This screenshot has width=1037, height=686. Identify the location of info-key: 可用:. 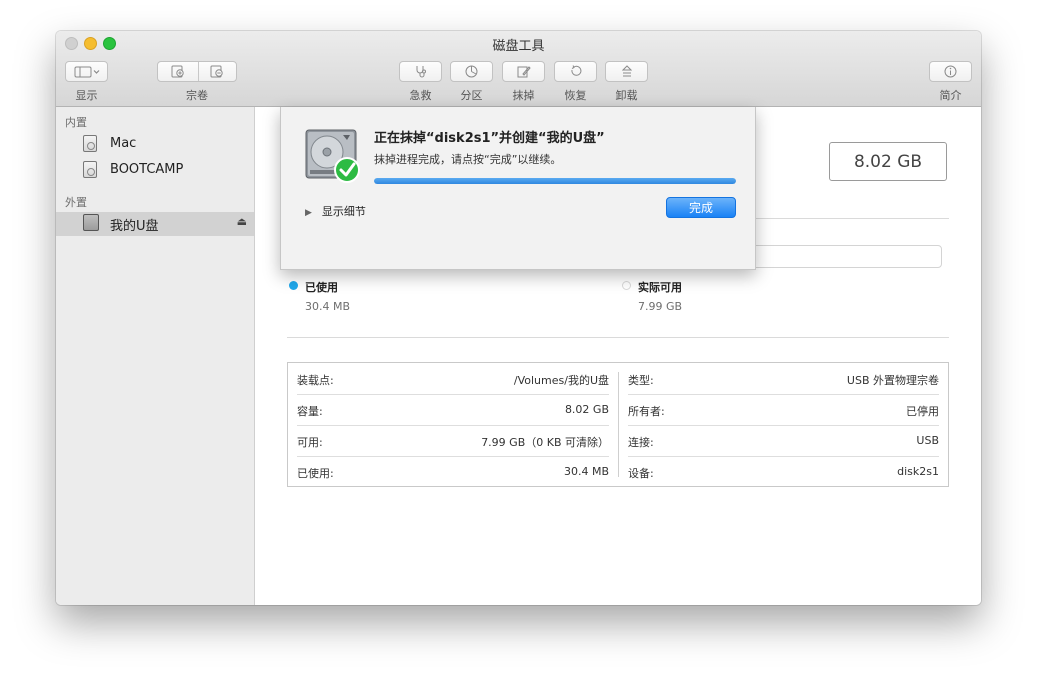
(310, 442).